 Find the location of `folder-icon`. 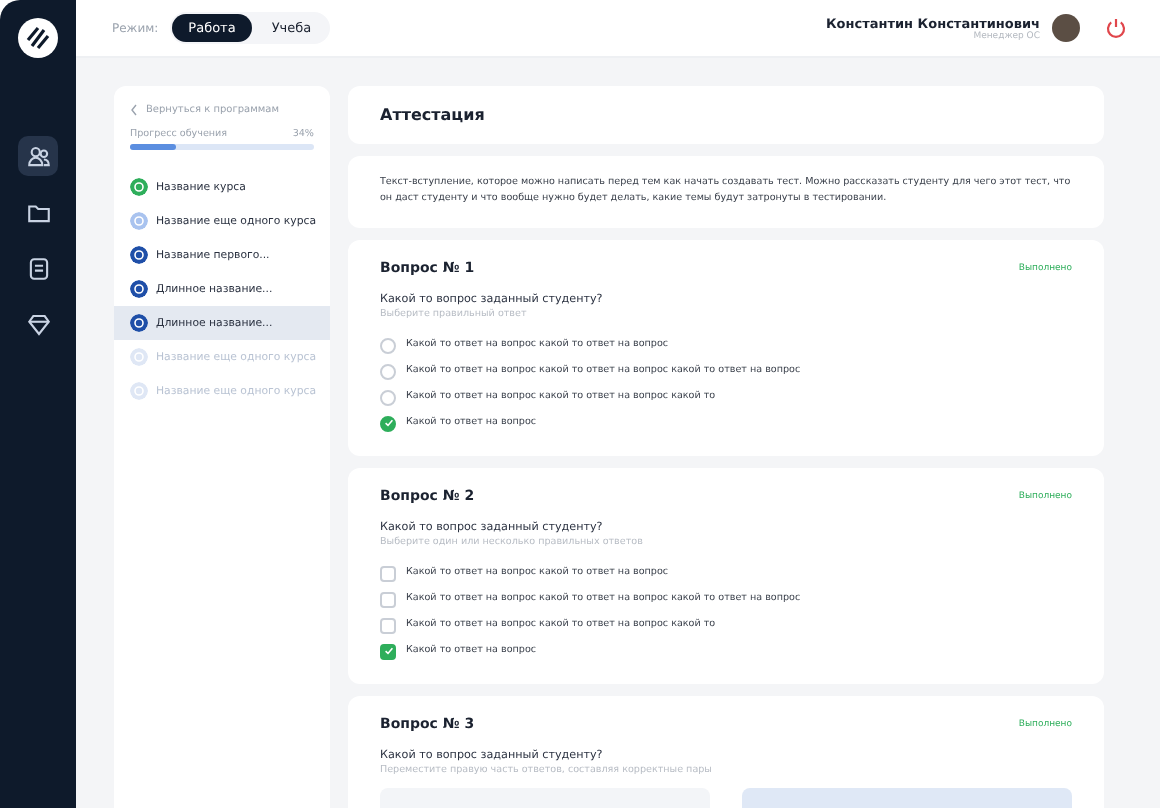

folder-icon is located at coordinates (38, 212).